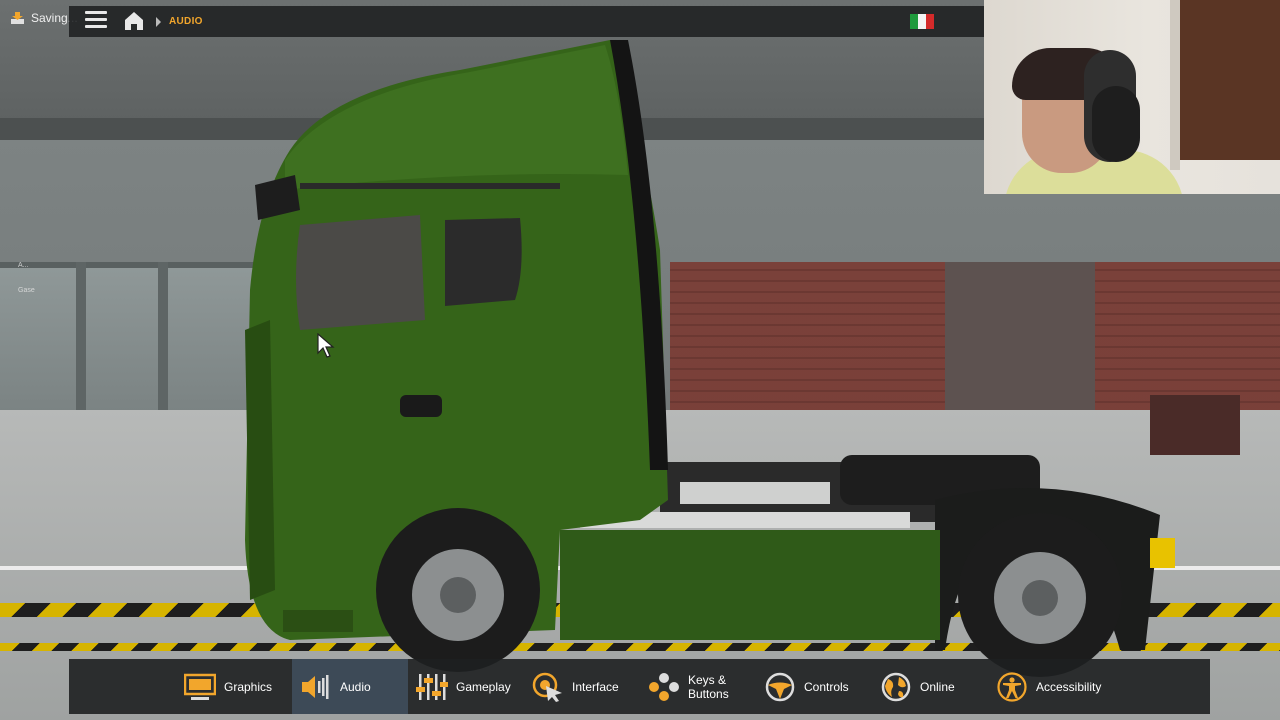  Describe the element at coordinates (248, 686) in the screenshot. I see `tab-label: Graphics` at that location.